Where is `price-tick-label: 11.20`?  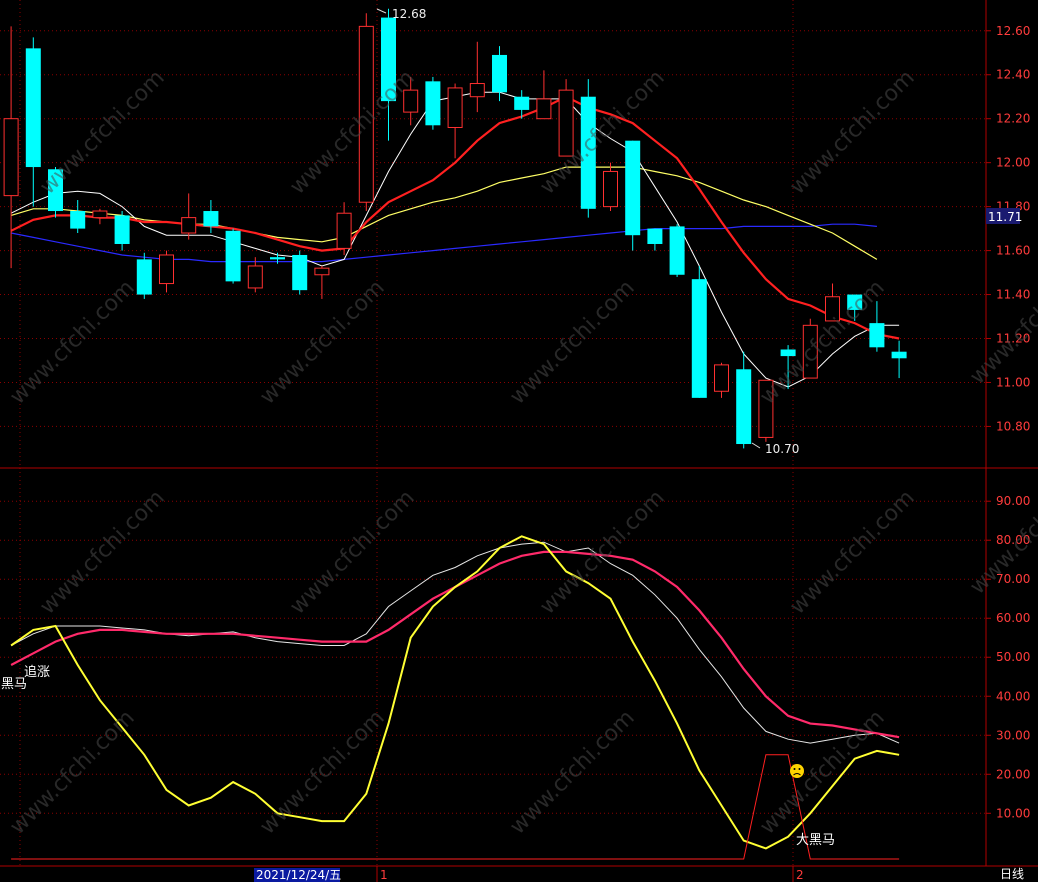 price-tick-label: 11.20 is located at coordinates (1013, 339).